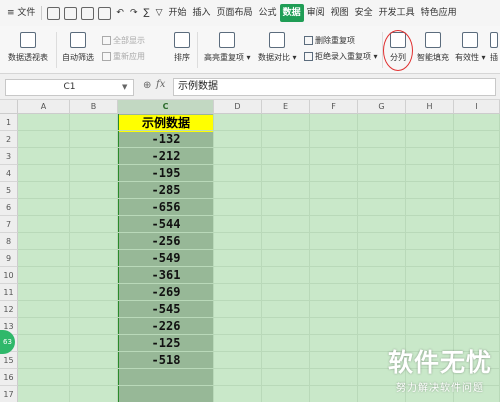  What do you see at coordinates (398, 50) in the screenshot?
I see `annotation-circle` at bounding box center [398, 50].